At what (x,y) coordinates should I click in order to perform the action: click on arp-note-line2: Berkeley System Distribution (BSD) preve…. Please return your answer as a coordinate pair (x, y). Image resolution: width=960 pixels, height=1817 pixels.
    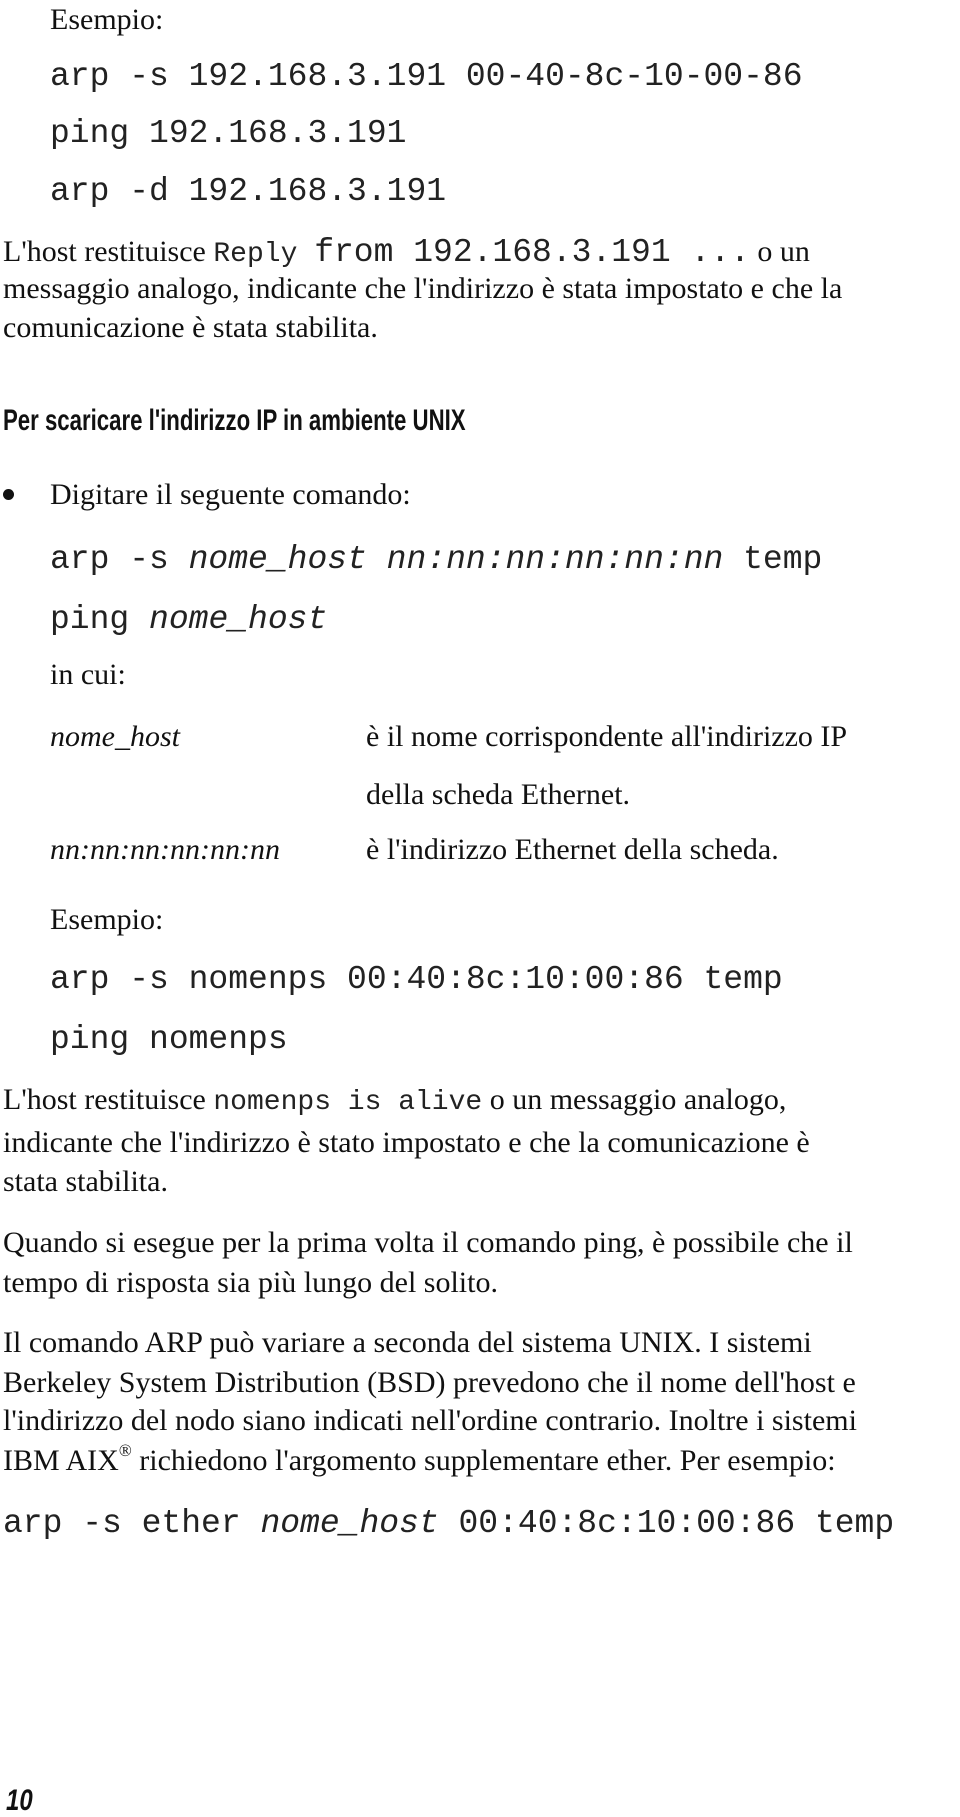
    Looking at the image, I should click on (429, 1382).